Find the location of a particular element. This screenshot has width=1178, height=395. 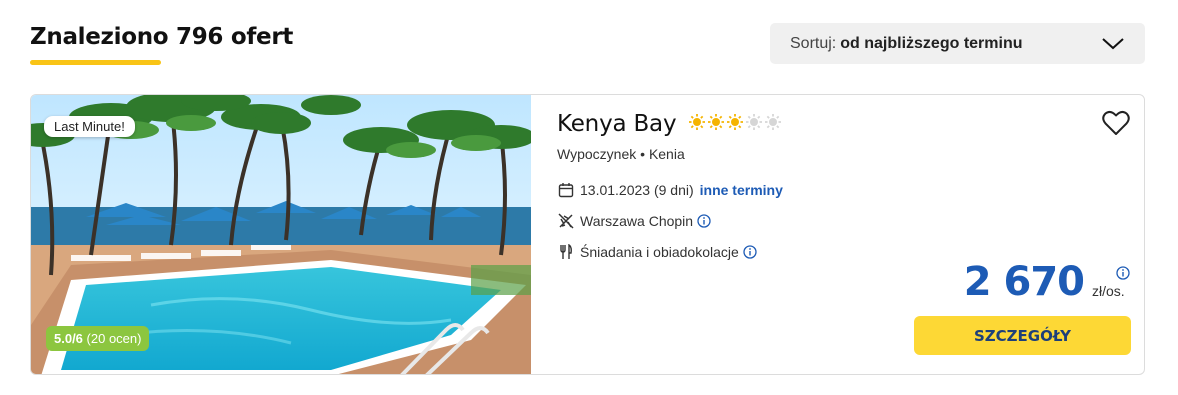

title-underline is located at coordinates (95, 62).